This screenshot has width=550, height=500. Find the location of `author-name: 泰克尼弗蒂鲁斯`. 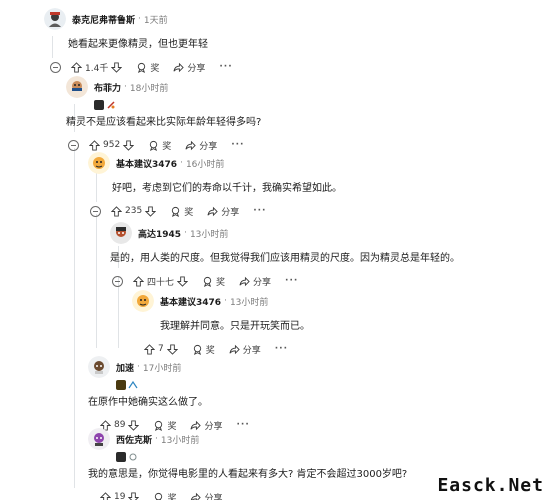

author-name: 泰克尼弗蒂鲁斯 is located at coordinates (103, 19).